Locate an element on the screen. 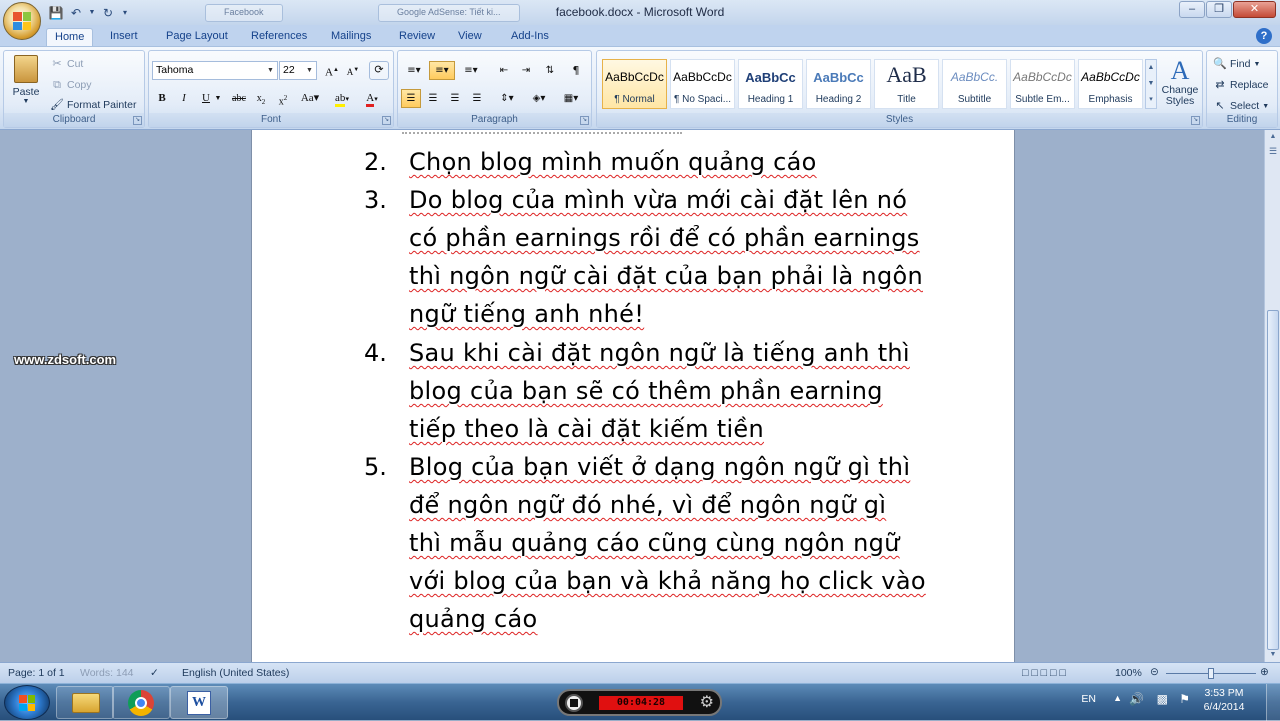 Image resolution: width=1280 pixels, height=721 pixels. show-desktop-button is located at coordinates (1273, 702).